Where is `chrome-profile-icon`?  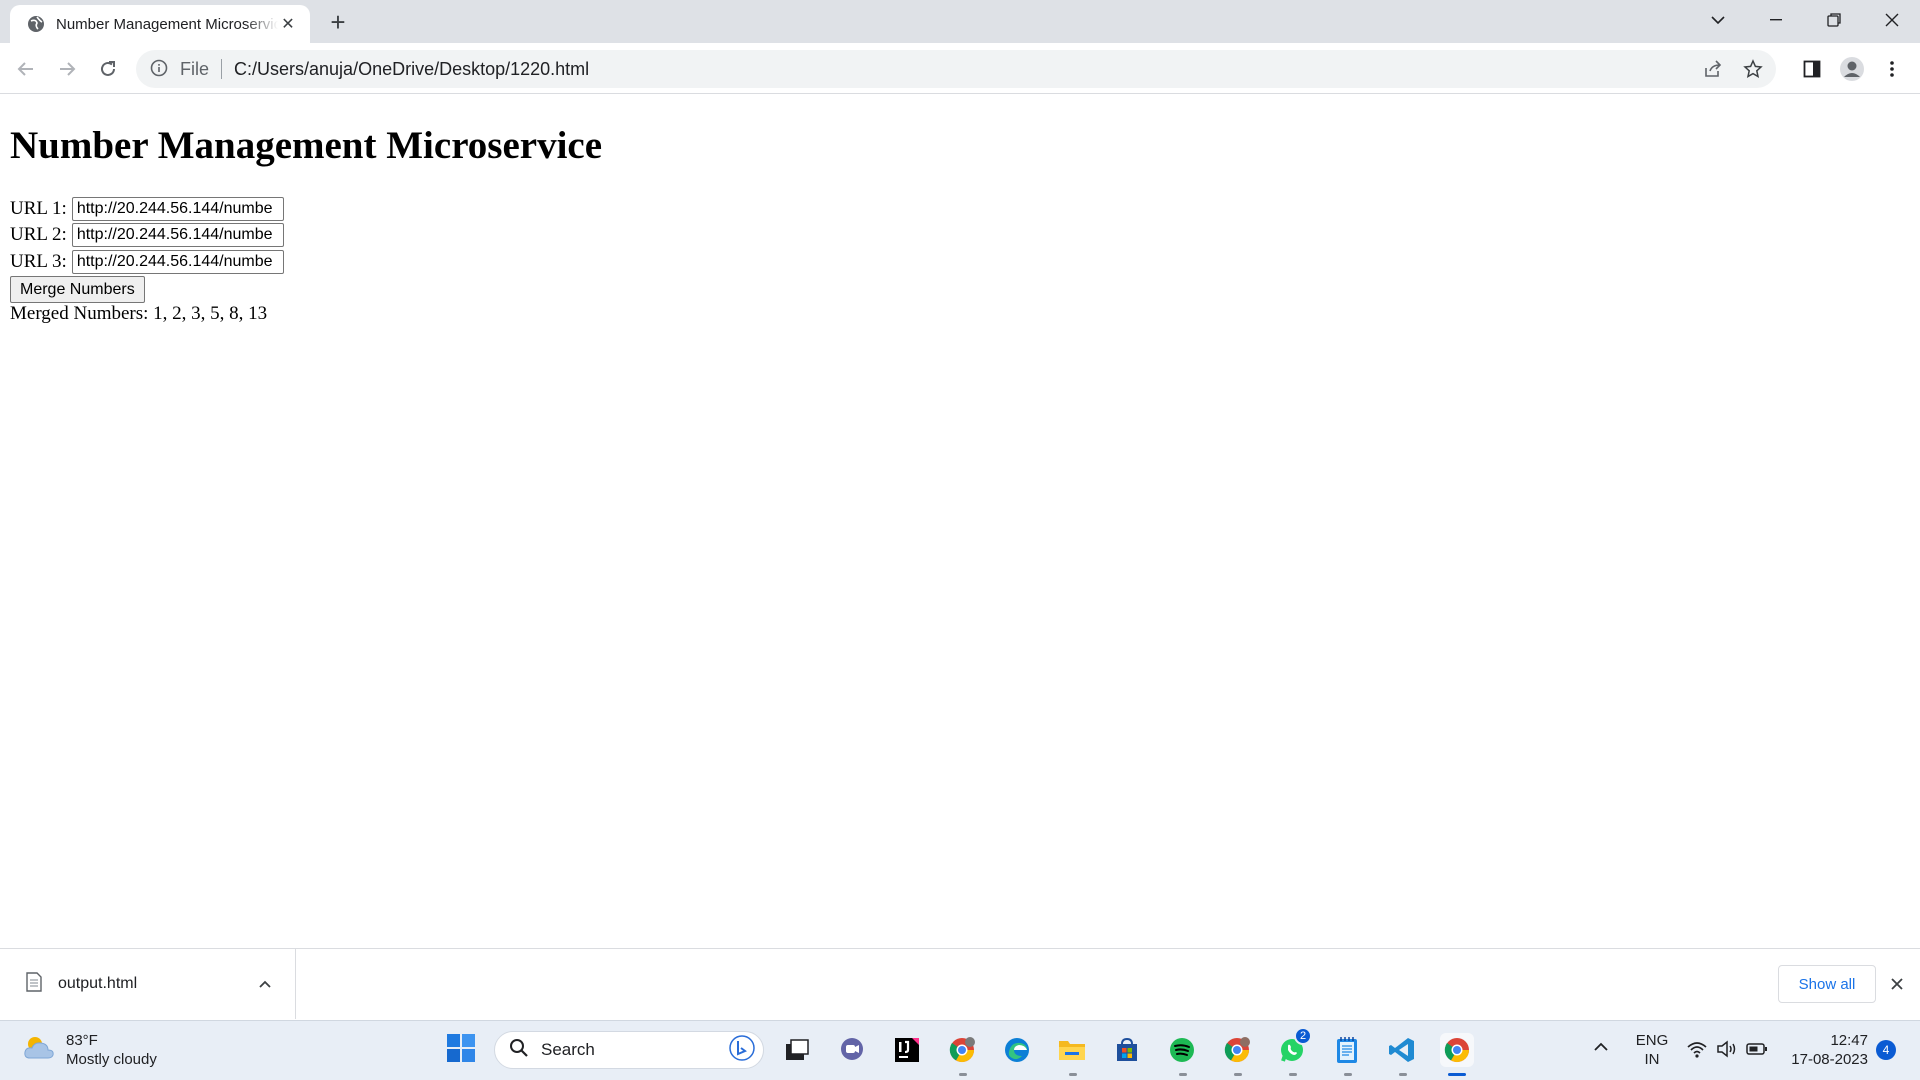 chrome-profile-icon is located at coordinates (962, 1050).